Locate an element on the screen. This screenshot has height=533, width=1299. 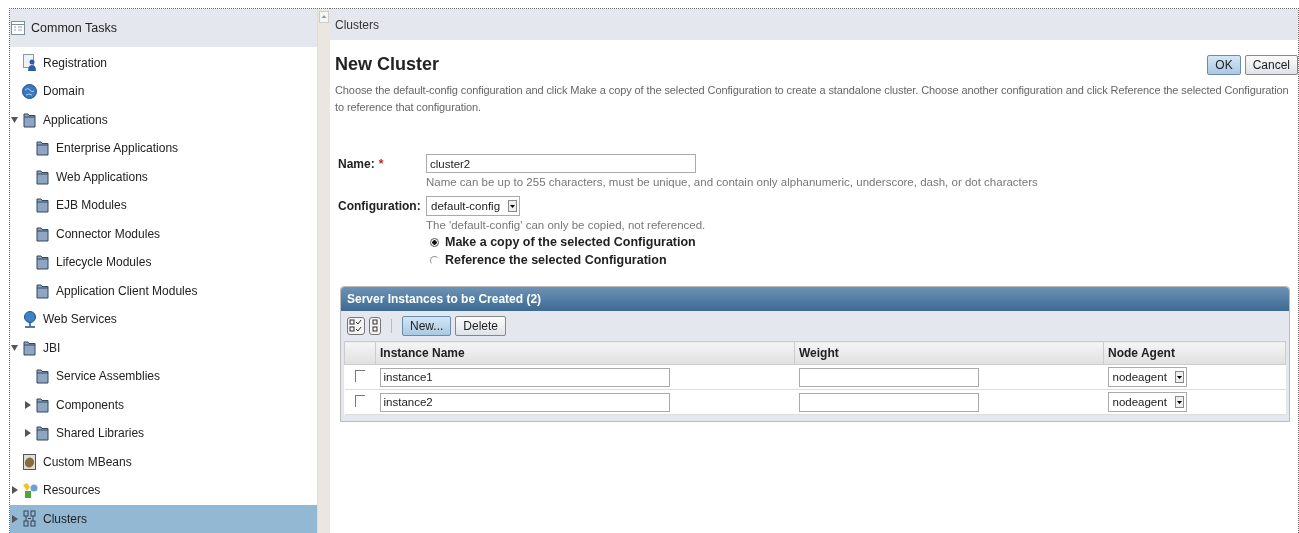
column-header: Weight is located at coordinates (949, 353).